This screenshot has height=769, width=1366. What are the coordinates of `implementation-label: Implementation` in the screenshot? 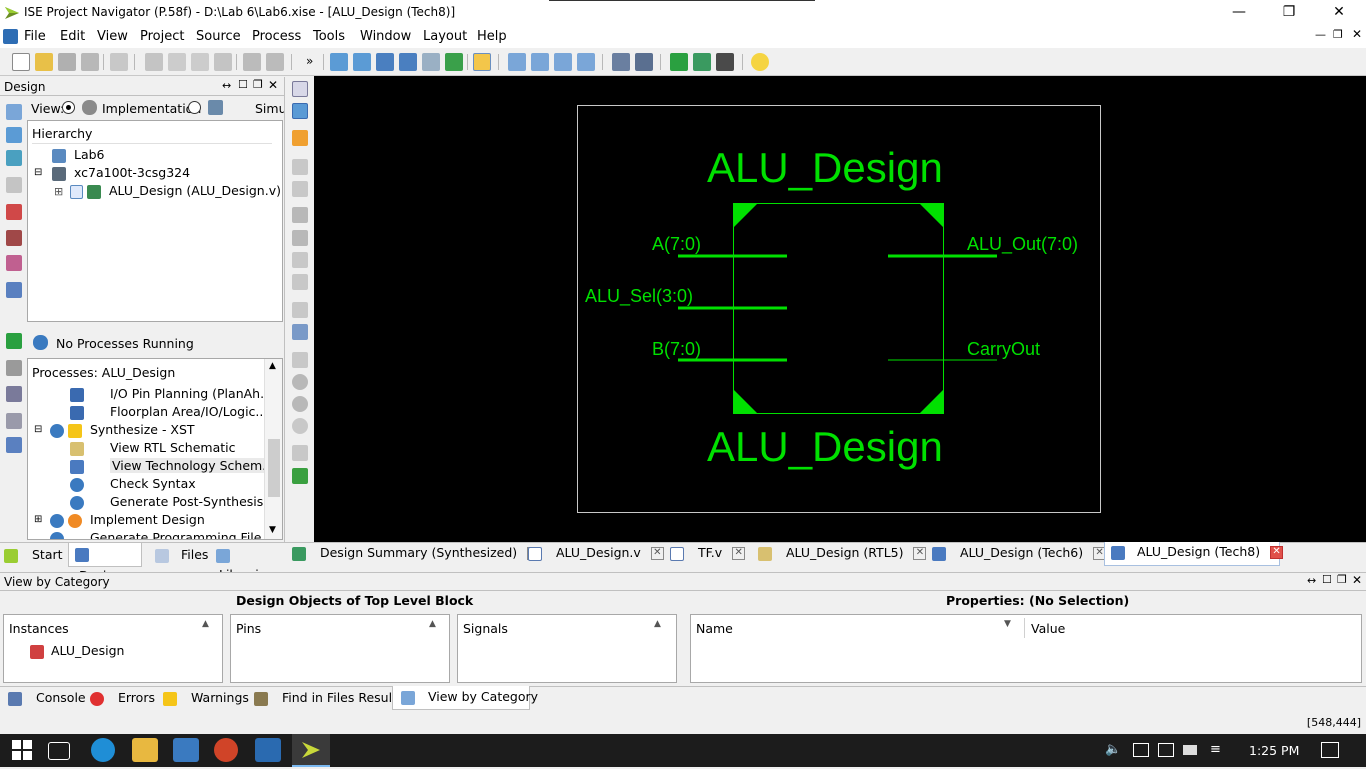 It's located at (151, 108).